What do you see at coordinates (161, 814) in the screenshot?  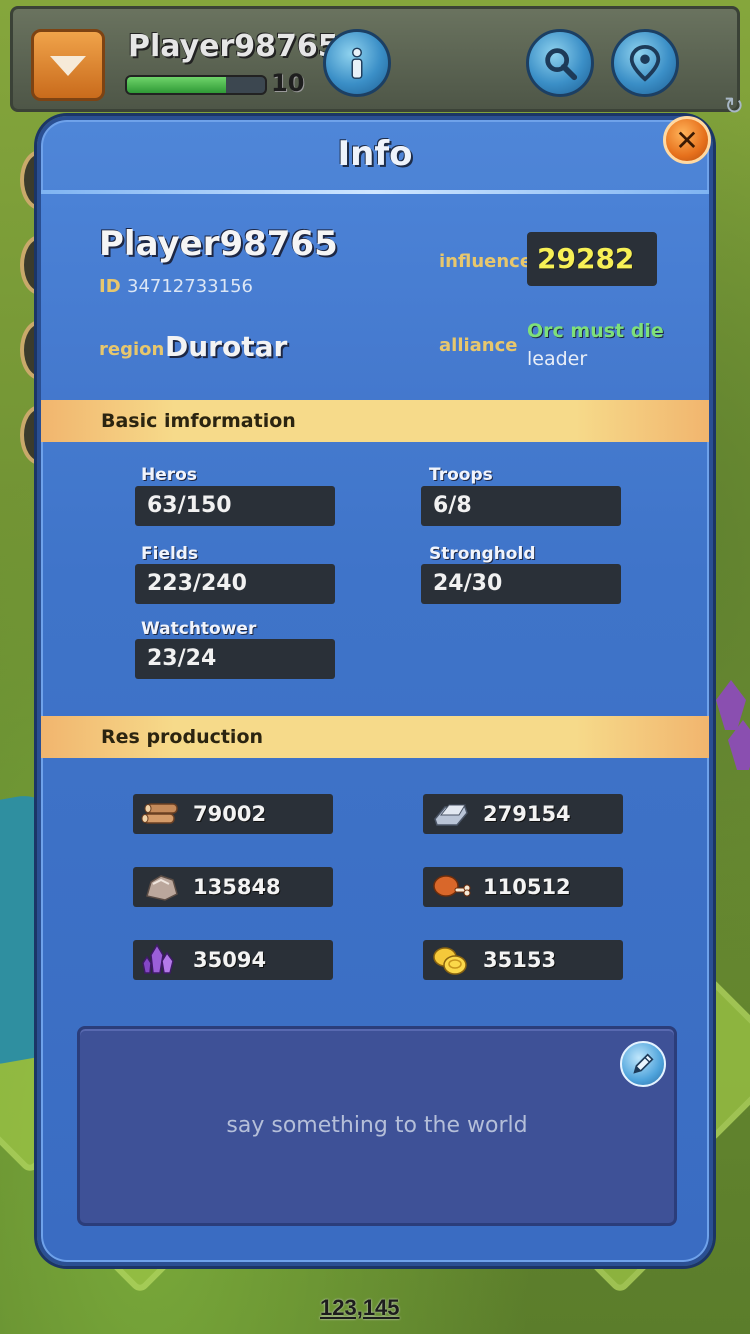 I see `wood-icon` at bounding box center [161, 814].